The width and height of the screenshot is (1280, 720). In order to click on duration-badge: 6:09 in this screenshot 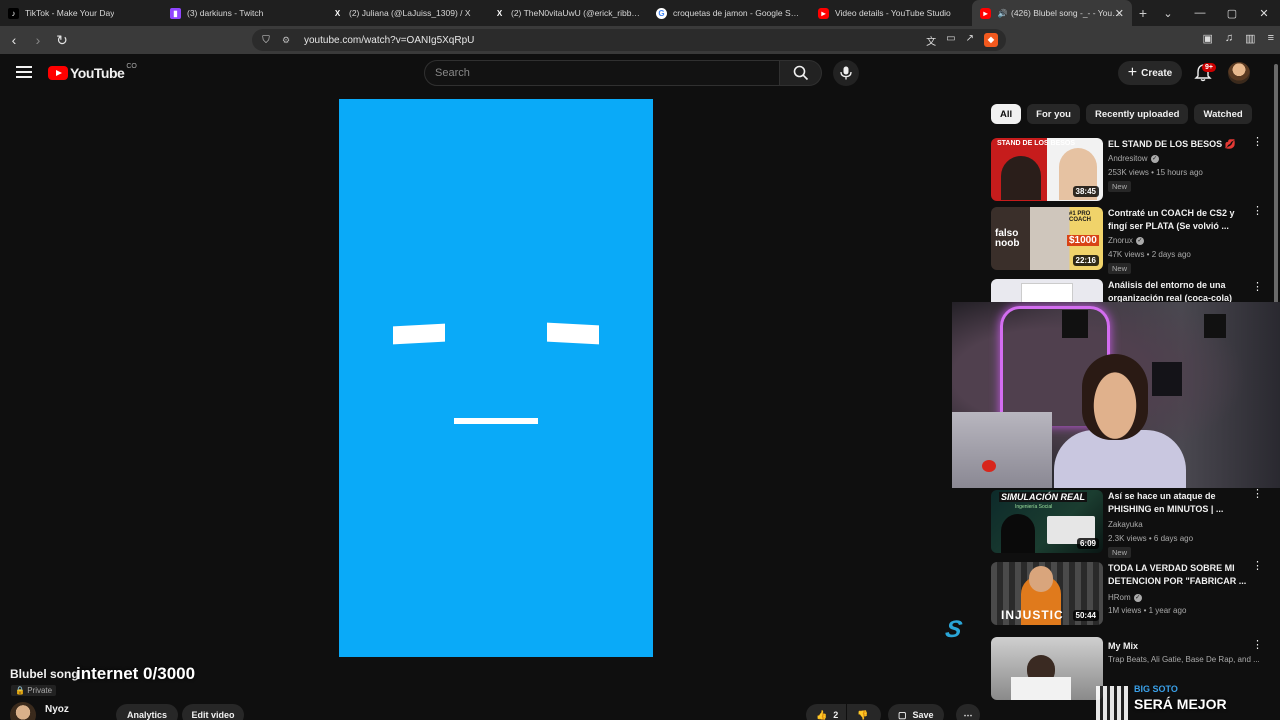, I will do `click(1087, 543)`.